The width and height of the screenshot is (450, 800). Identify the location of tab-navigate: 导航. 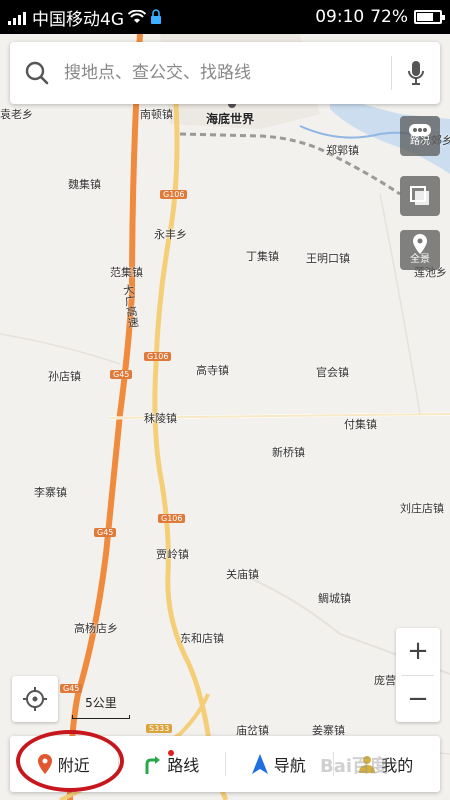
(279, 764).